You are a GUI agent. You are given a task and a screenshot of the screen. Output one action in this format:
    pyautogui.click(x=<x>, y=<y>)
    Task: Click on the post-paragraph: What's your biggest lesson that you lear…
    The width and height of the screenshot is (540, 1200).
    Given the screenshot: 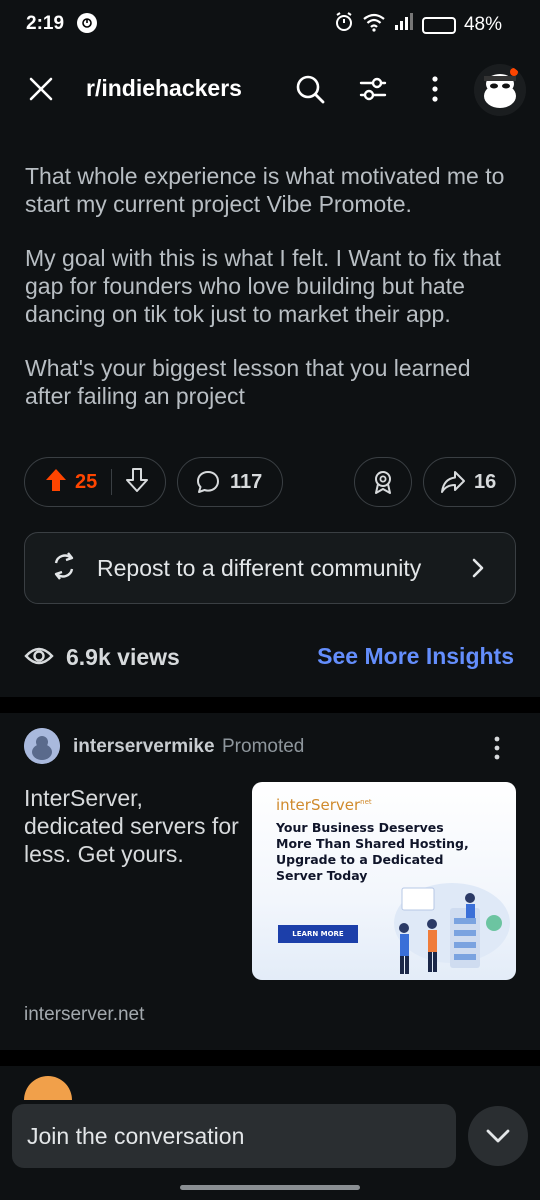 What is the action you would take?
    pyautogui.click(x=248, y=382)
    